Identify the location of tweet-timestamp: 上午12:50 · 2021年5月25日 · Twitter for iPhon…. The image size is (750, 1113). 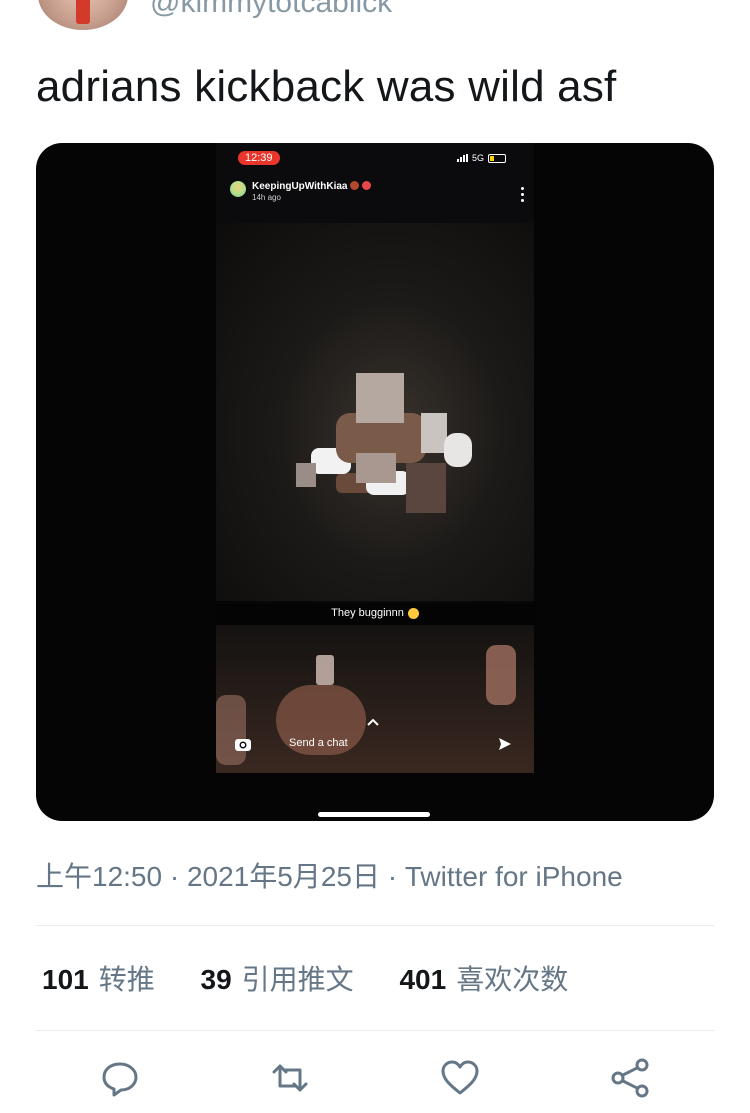
(329, 875).